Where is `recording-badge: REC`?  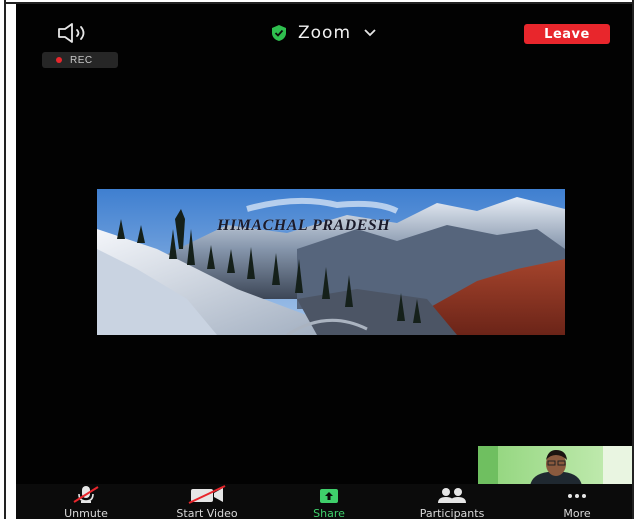 recording-badge: REC is located at coordinates (80, 60).